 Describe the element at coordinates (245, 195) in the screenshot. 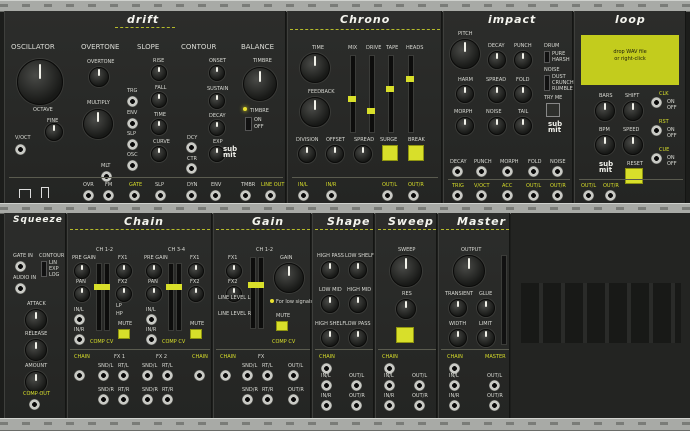

I see `tmbr-jack` at that location.